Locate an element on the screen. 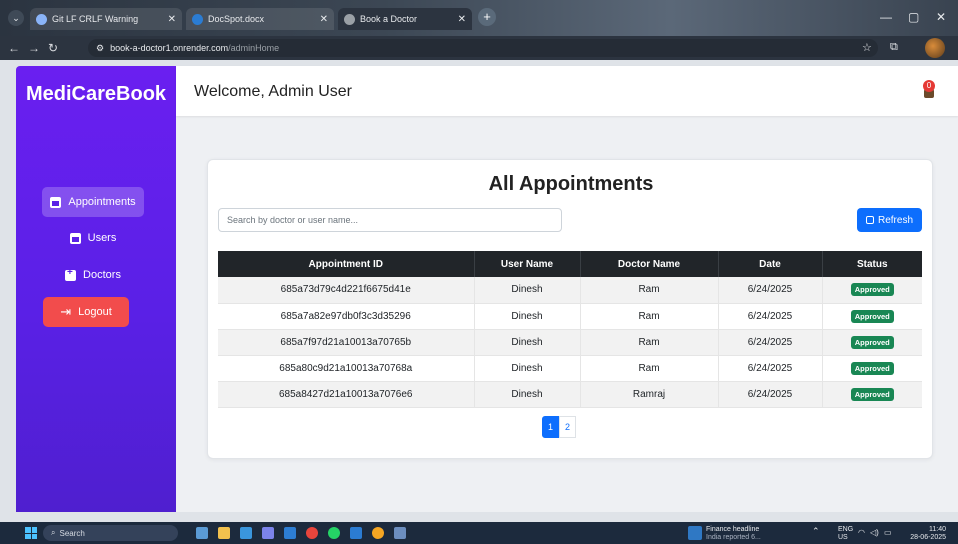  search-input is located at coordinates (390, 220).